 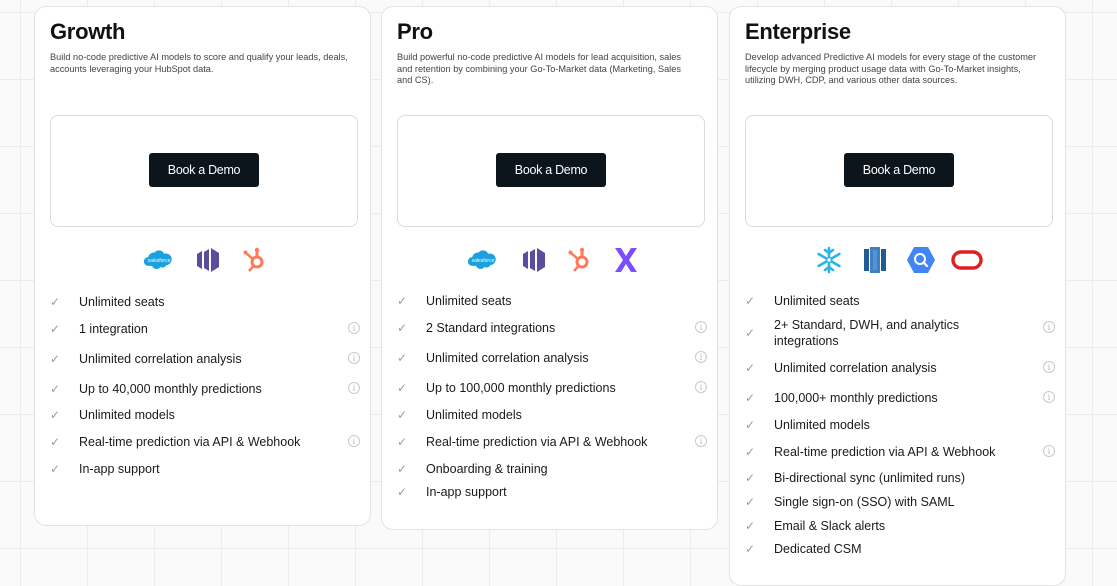 What do you see at coordinates (829, 260) in the screenshot?
I see `snowflake-icon` at bounding box center [829, 260].